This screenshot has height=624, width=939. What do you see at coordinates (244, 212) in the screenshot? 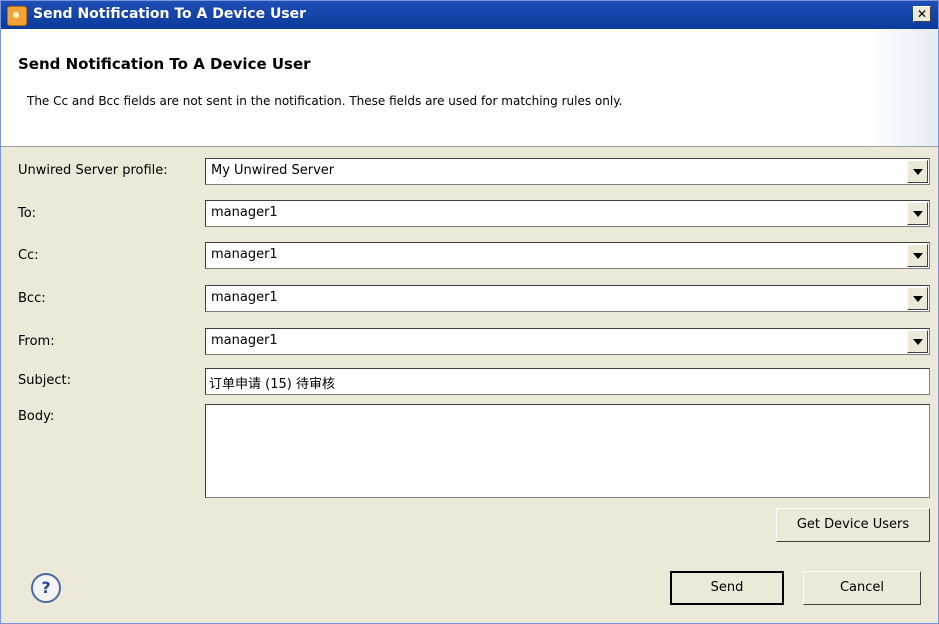
I see `to-value: manager1` at bounding box center [244, 212].